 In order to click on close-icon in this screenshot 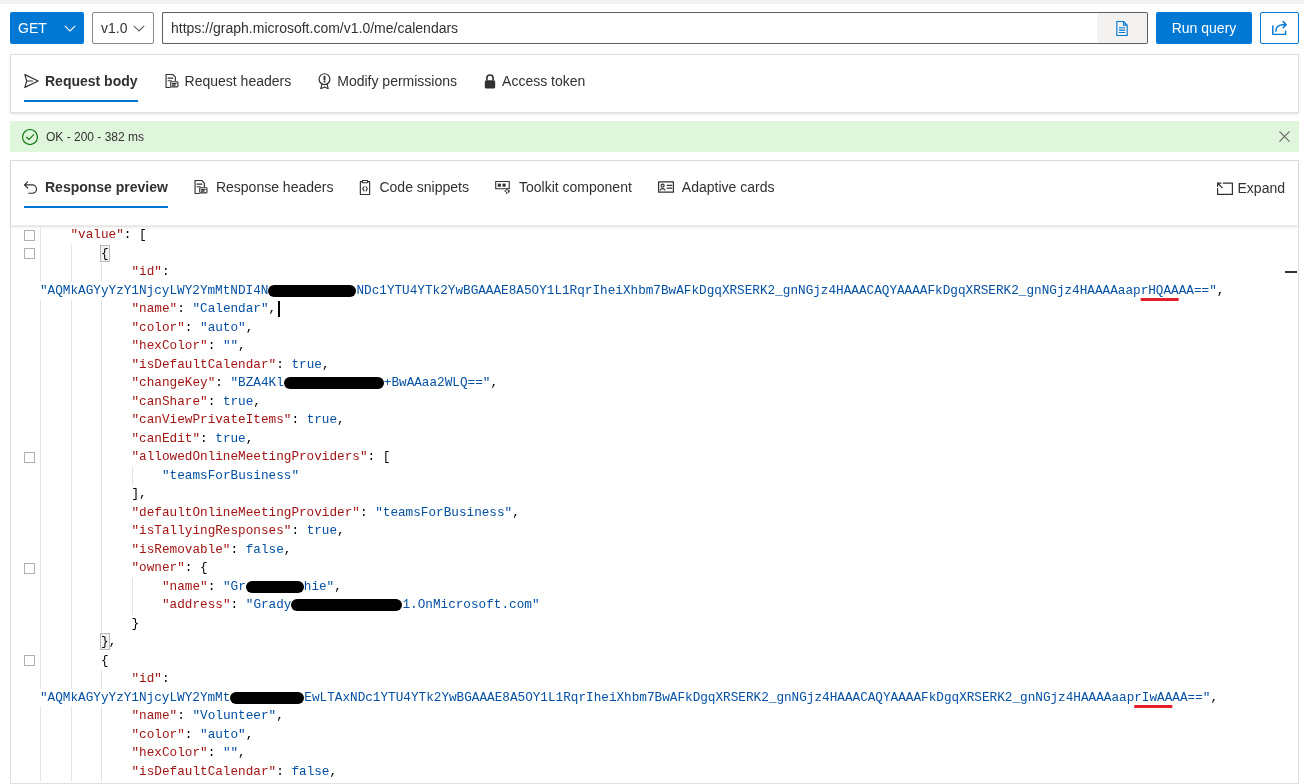, I will do `click(1284, 136)`.